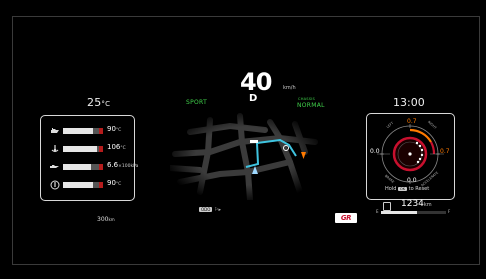 The width and height of the screenshot is (486, 279). I want to click on reset-hint: Hold OK to Reset, so click(407, 189).